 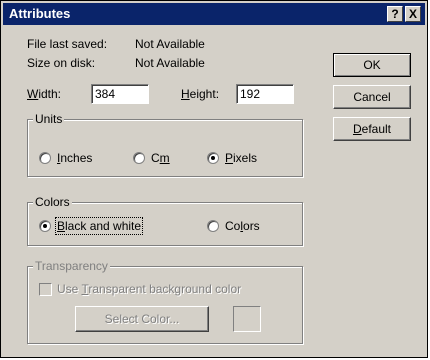 What do you see at coordinates (40, 13) in the screenshot?
I see `dialog-title: Attributes` at bounding box center [40, 13].